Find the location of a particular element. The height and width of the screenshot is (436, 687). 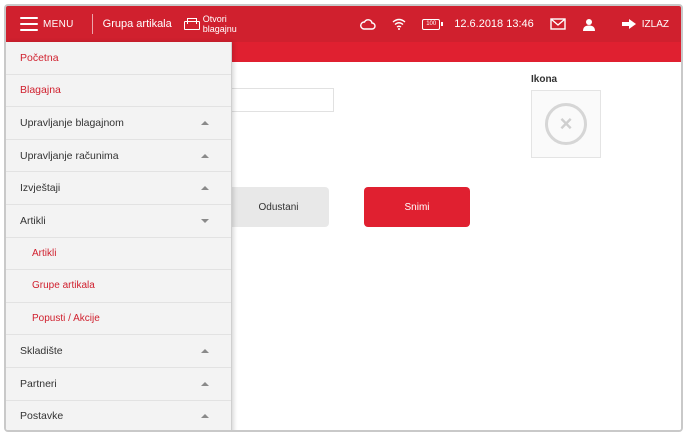

wifi-icon is located at coordinates (399, 24).